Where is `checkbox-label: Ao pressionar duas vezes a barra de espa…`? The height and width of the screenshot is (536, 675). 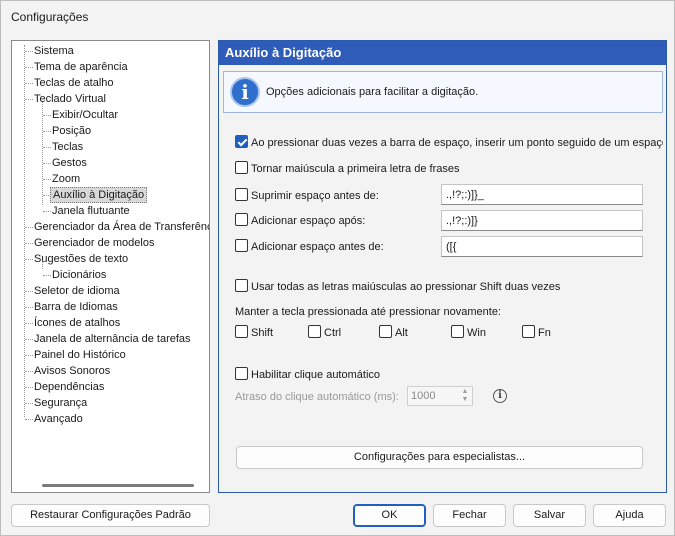 checkbox-label: Ao pressionar duas vezes a barra de espa… is located at coordinates (457, 143).